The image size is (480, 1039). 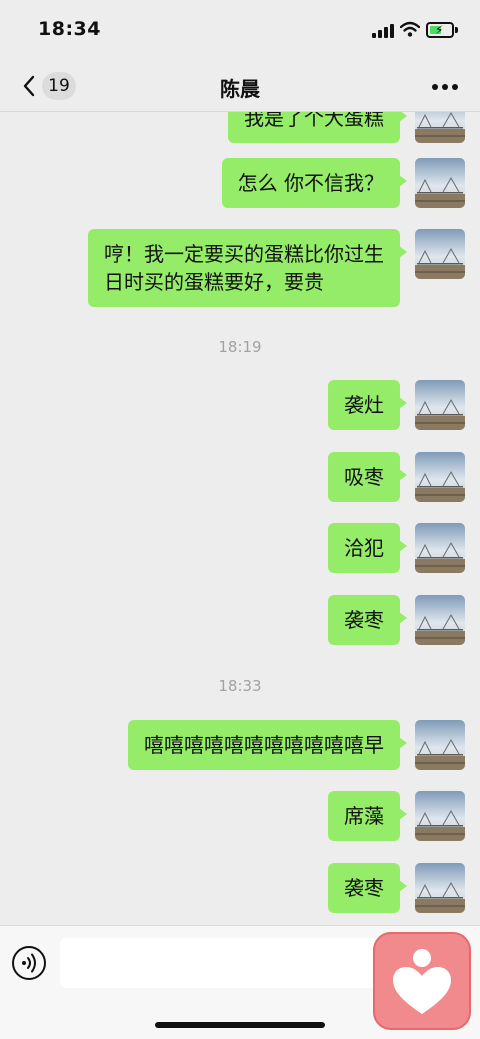 I want to click on signal-icon, so click(x=383, y=31).